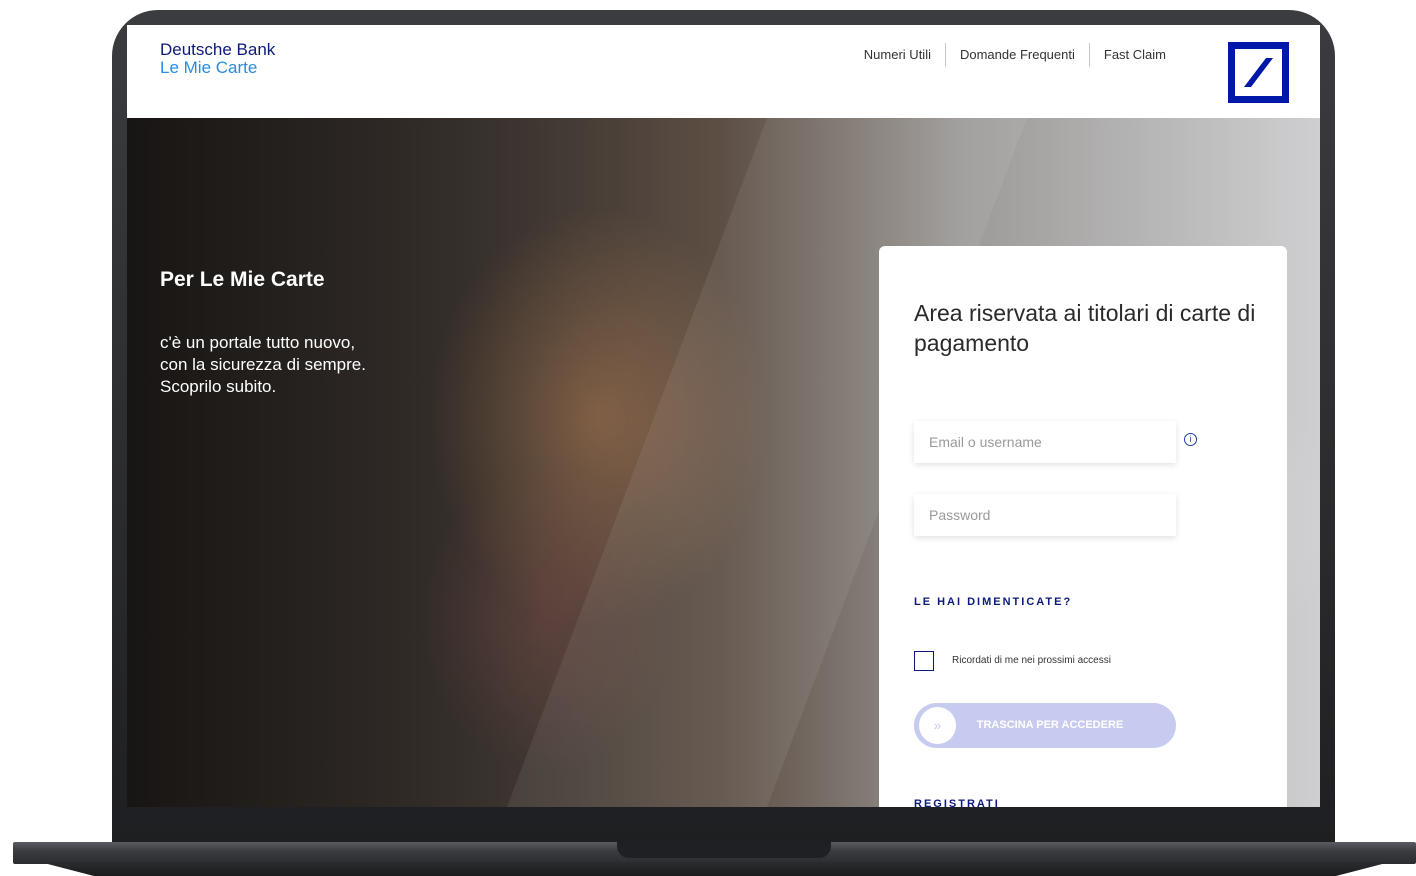 This screenshot has height=876, width=1416. I want to click on logo-slash-icon, so click(1258, 72).